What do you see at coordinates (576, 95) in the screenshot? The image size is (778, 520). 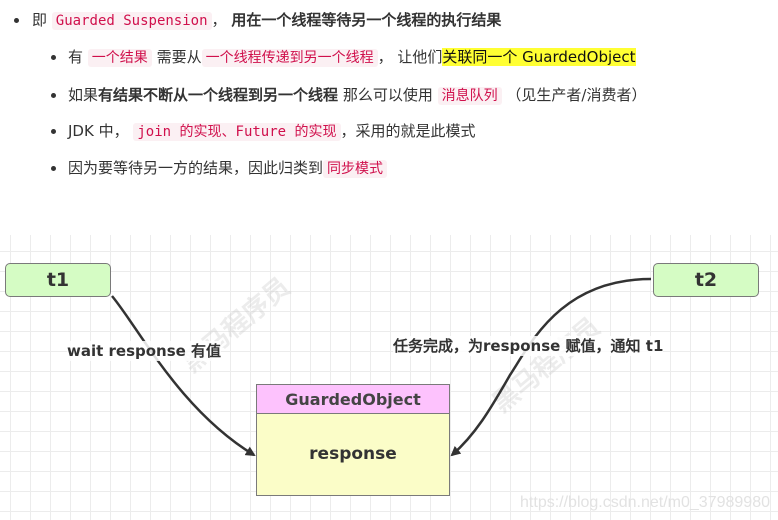 I see `text: （见生产者/消费者）` at bounding box center [576, 95].